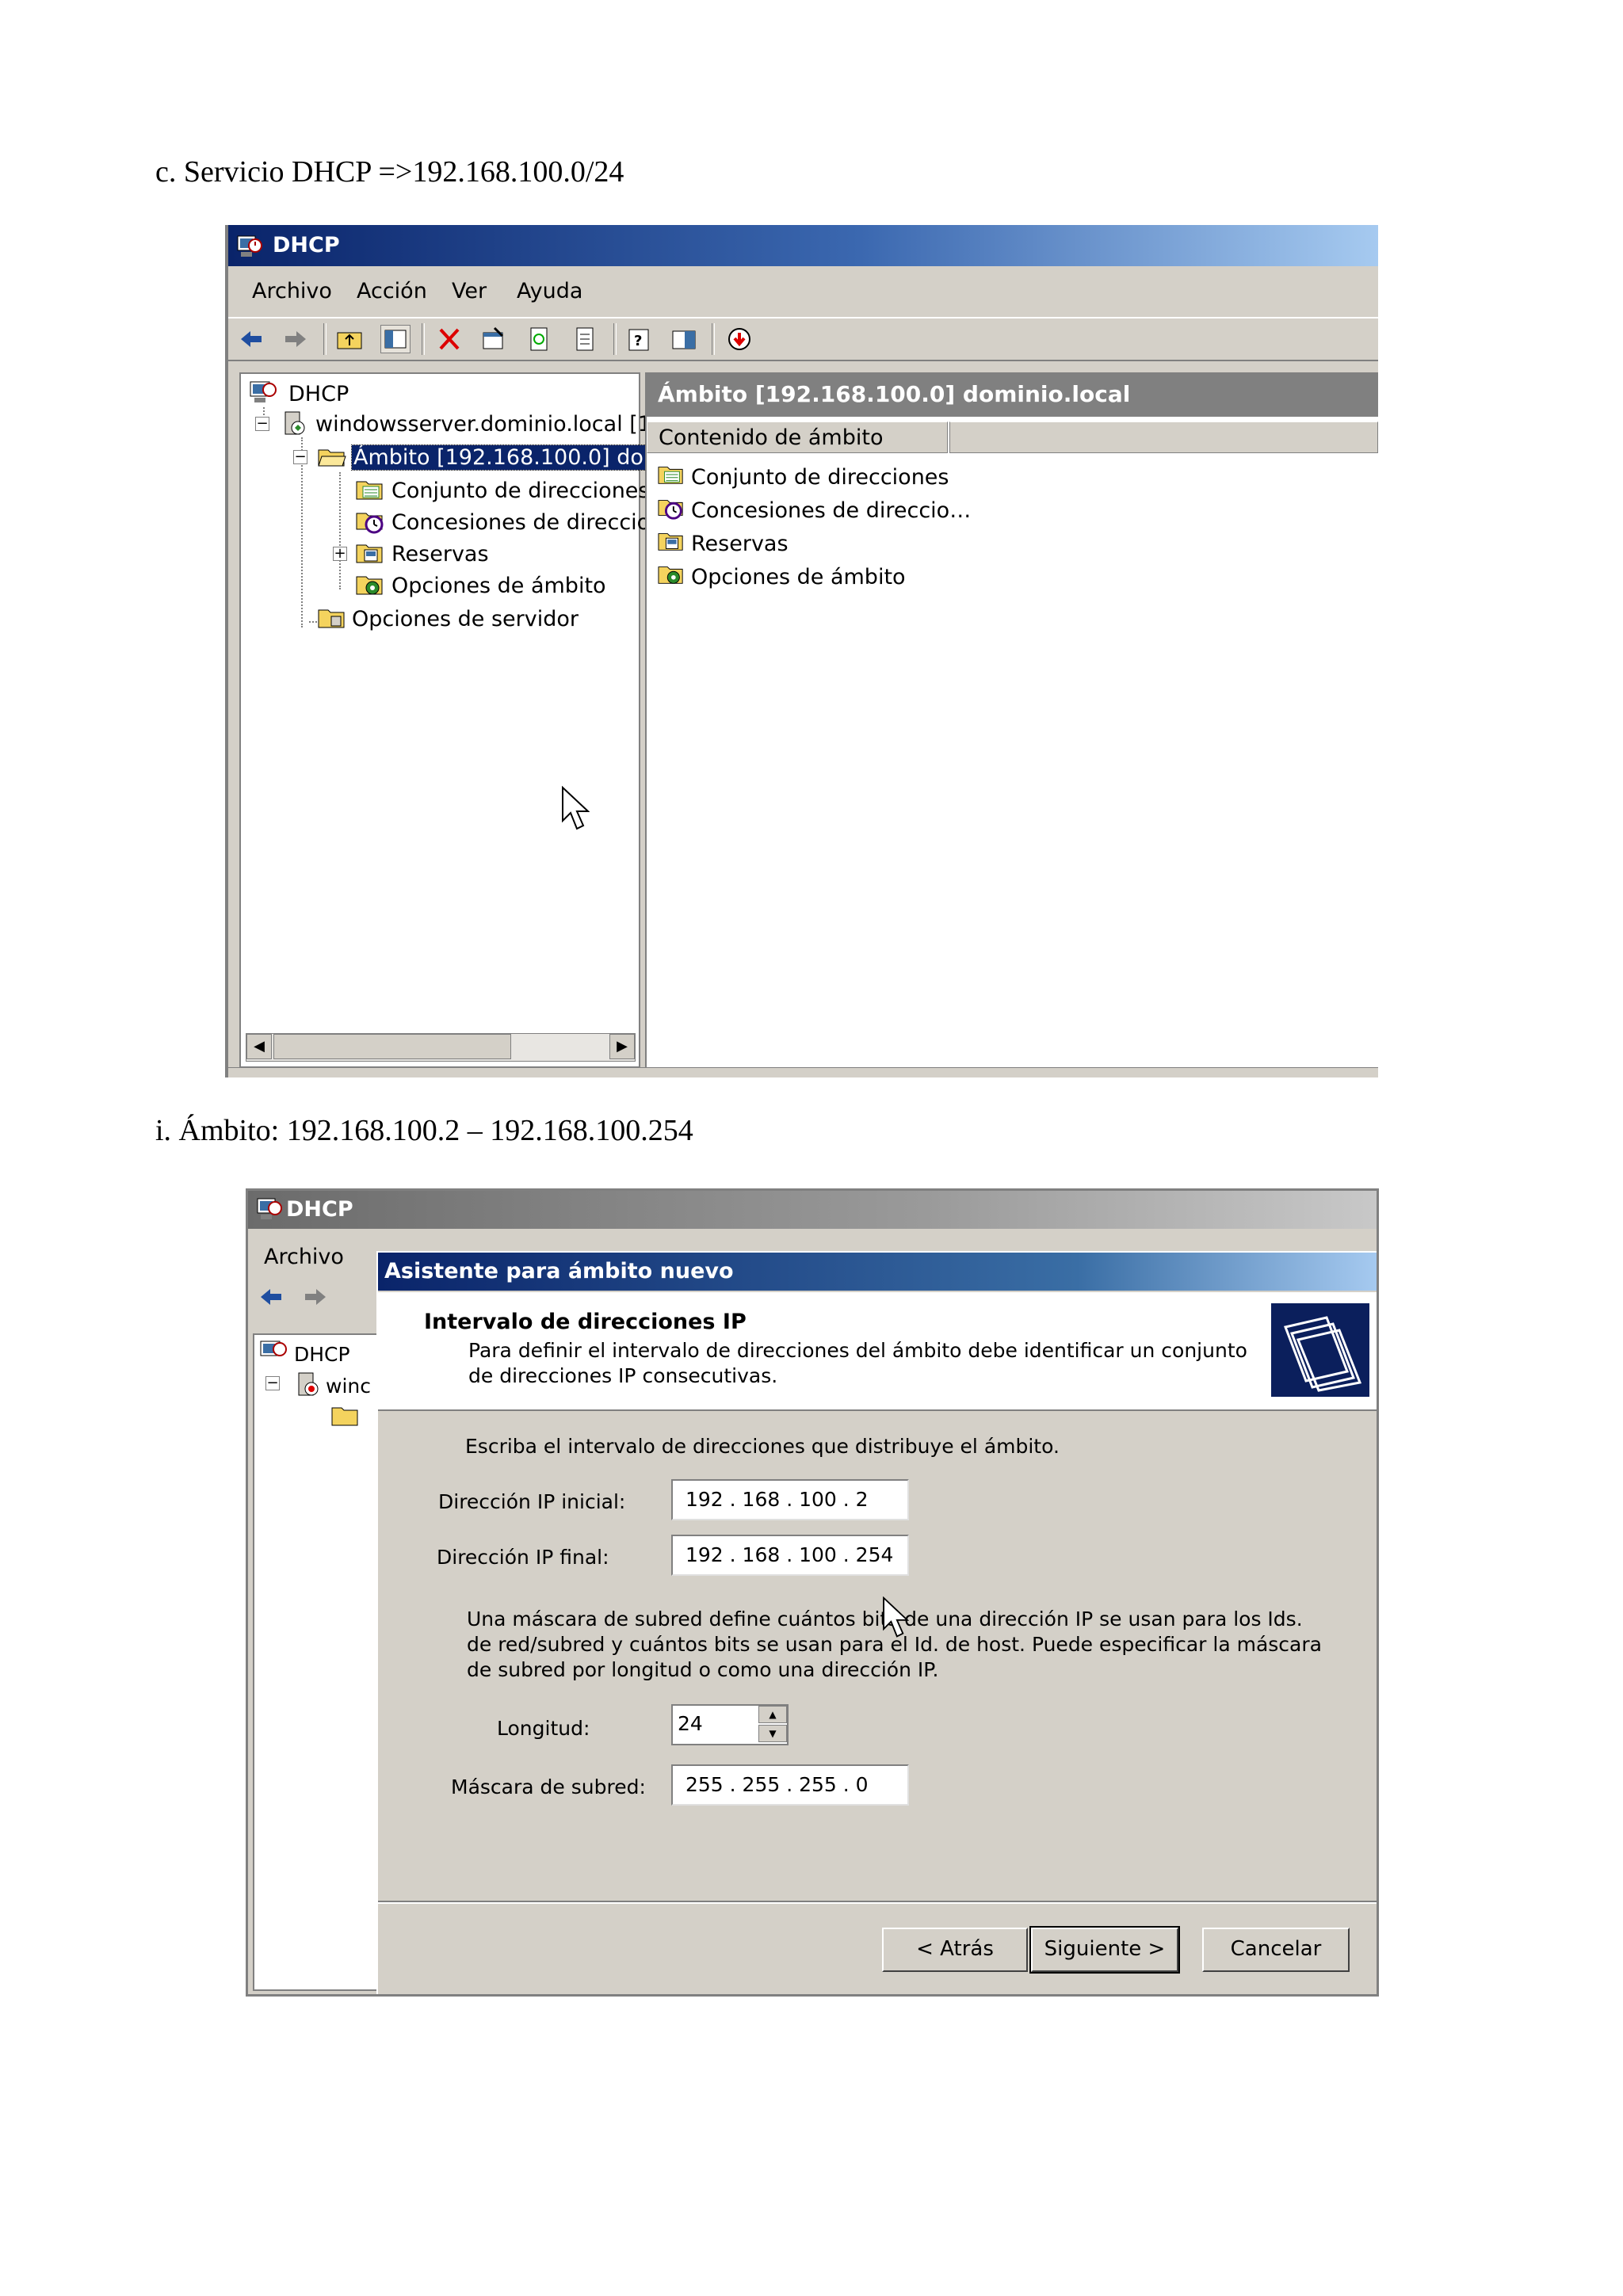  I want to click on list-item: Conjunto de direcciones, so click(803, 477).